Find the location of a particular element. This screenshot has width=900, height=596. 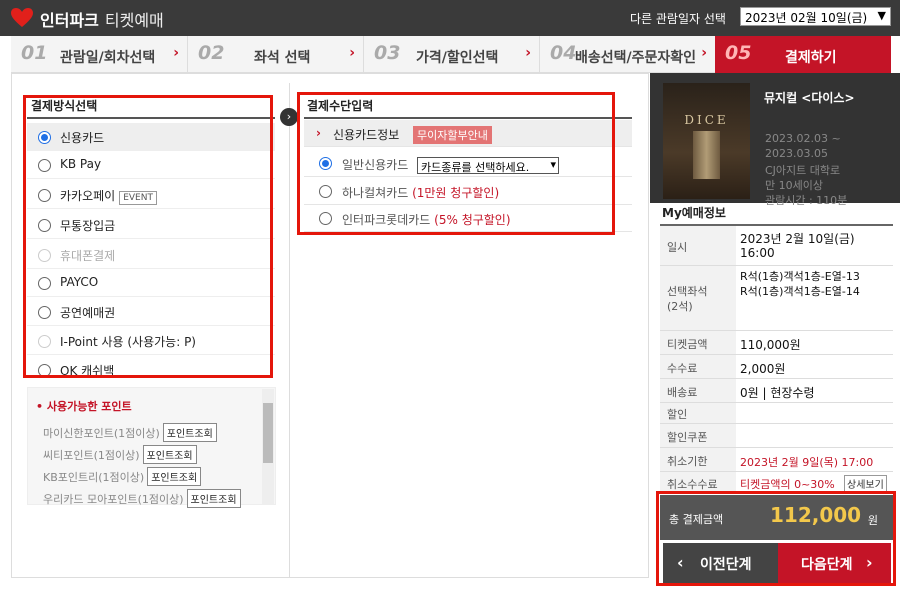

heart-logo-icon is located at coordinates (22, 17).